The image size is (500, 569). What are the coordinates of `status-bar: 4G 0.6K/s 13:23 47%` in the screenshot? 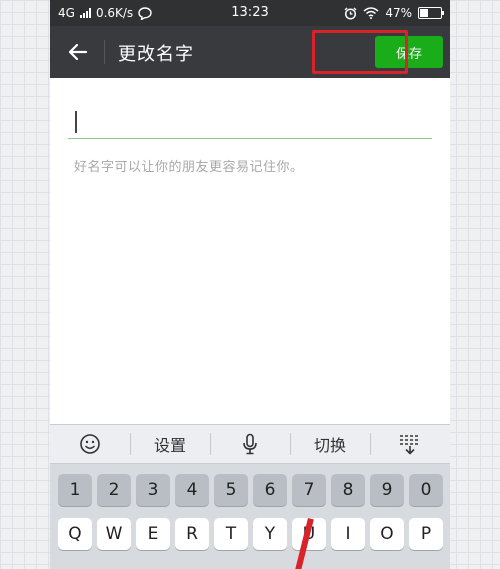 It's located at (250, 13).